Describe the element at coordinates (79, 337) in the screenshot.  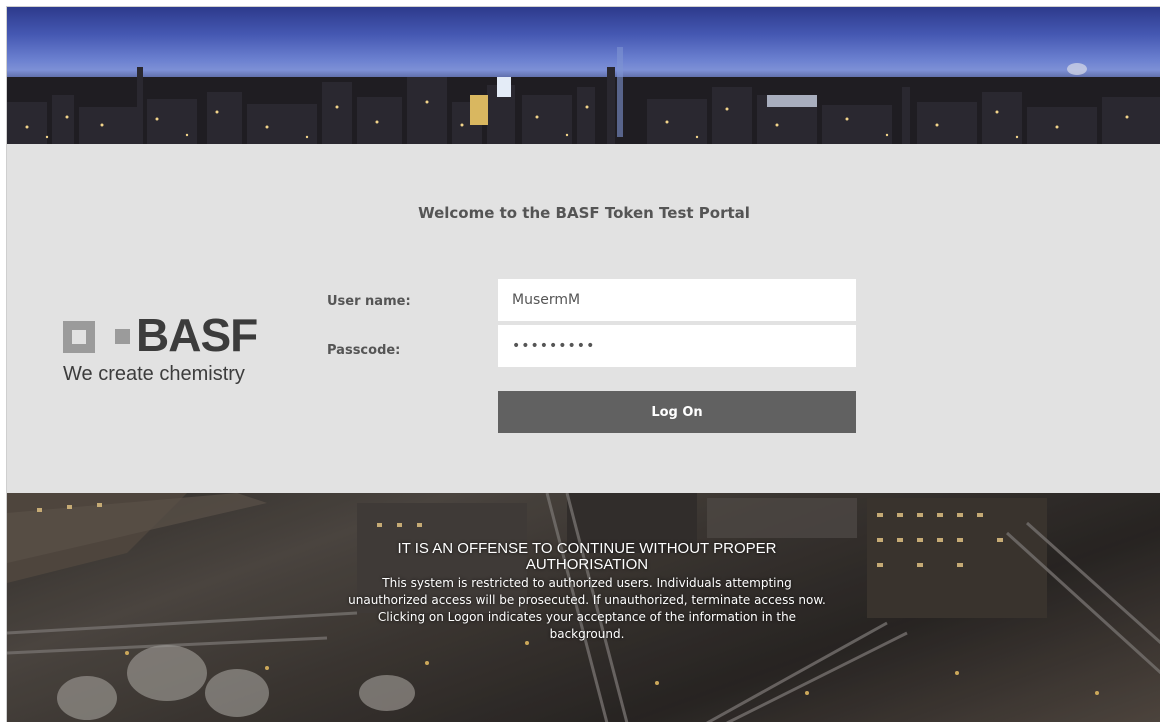
I see `logo-large-square` at that location.